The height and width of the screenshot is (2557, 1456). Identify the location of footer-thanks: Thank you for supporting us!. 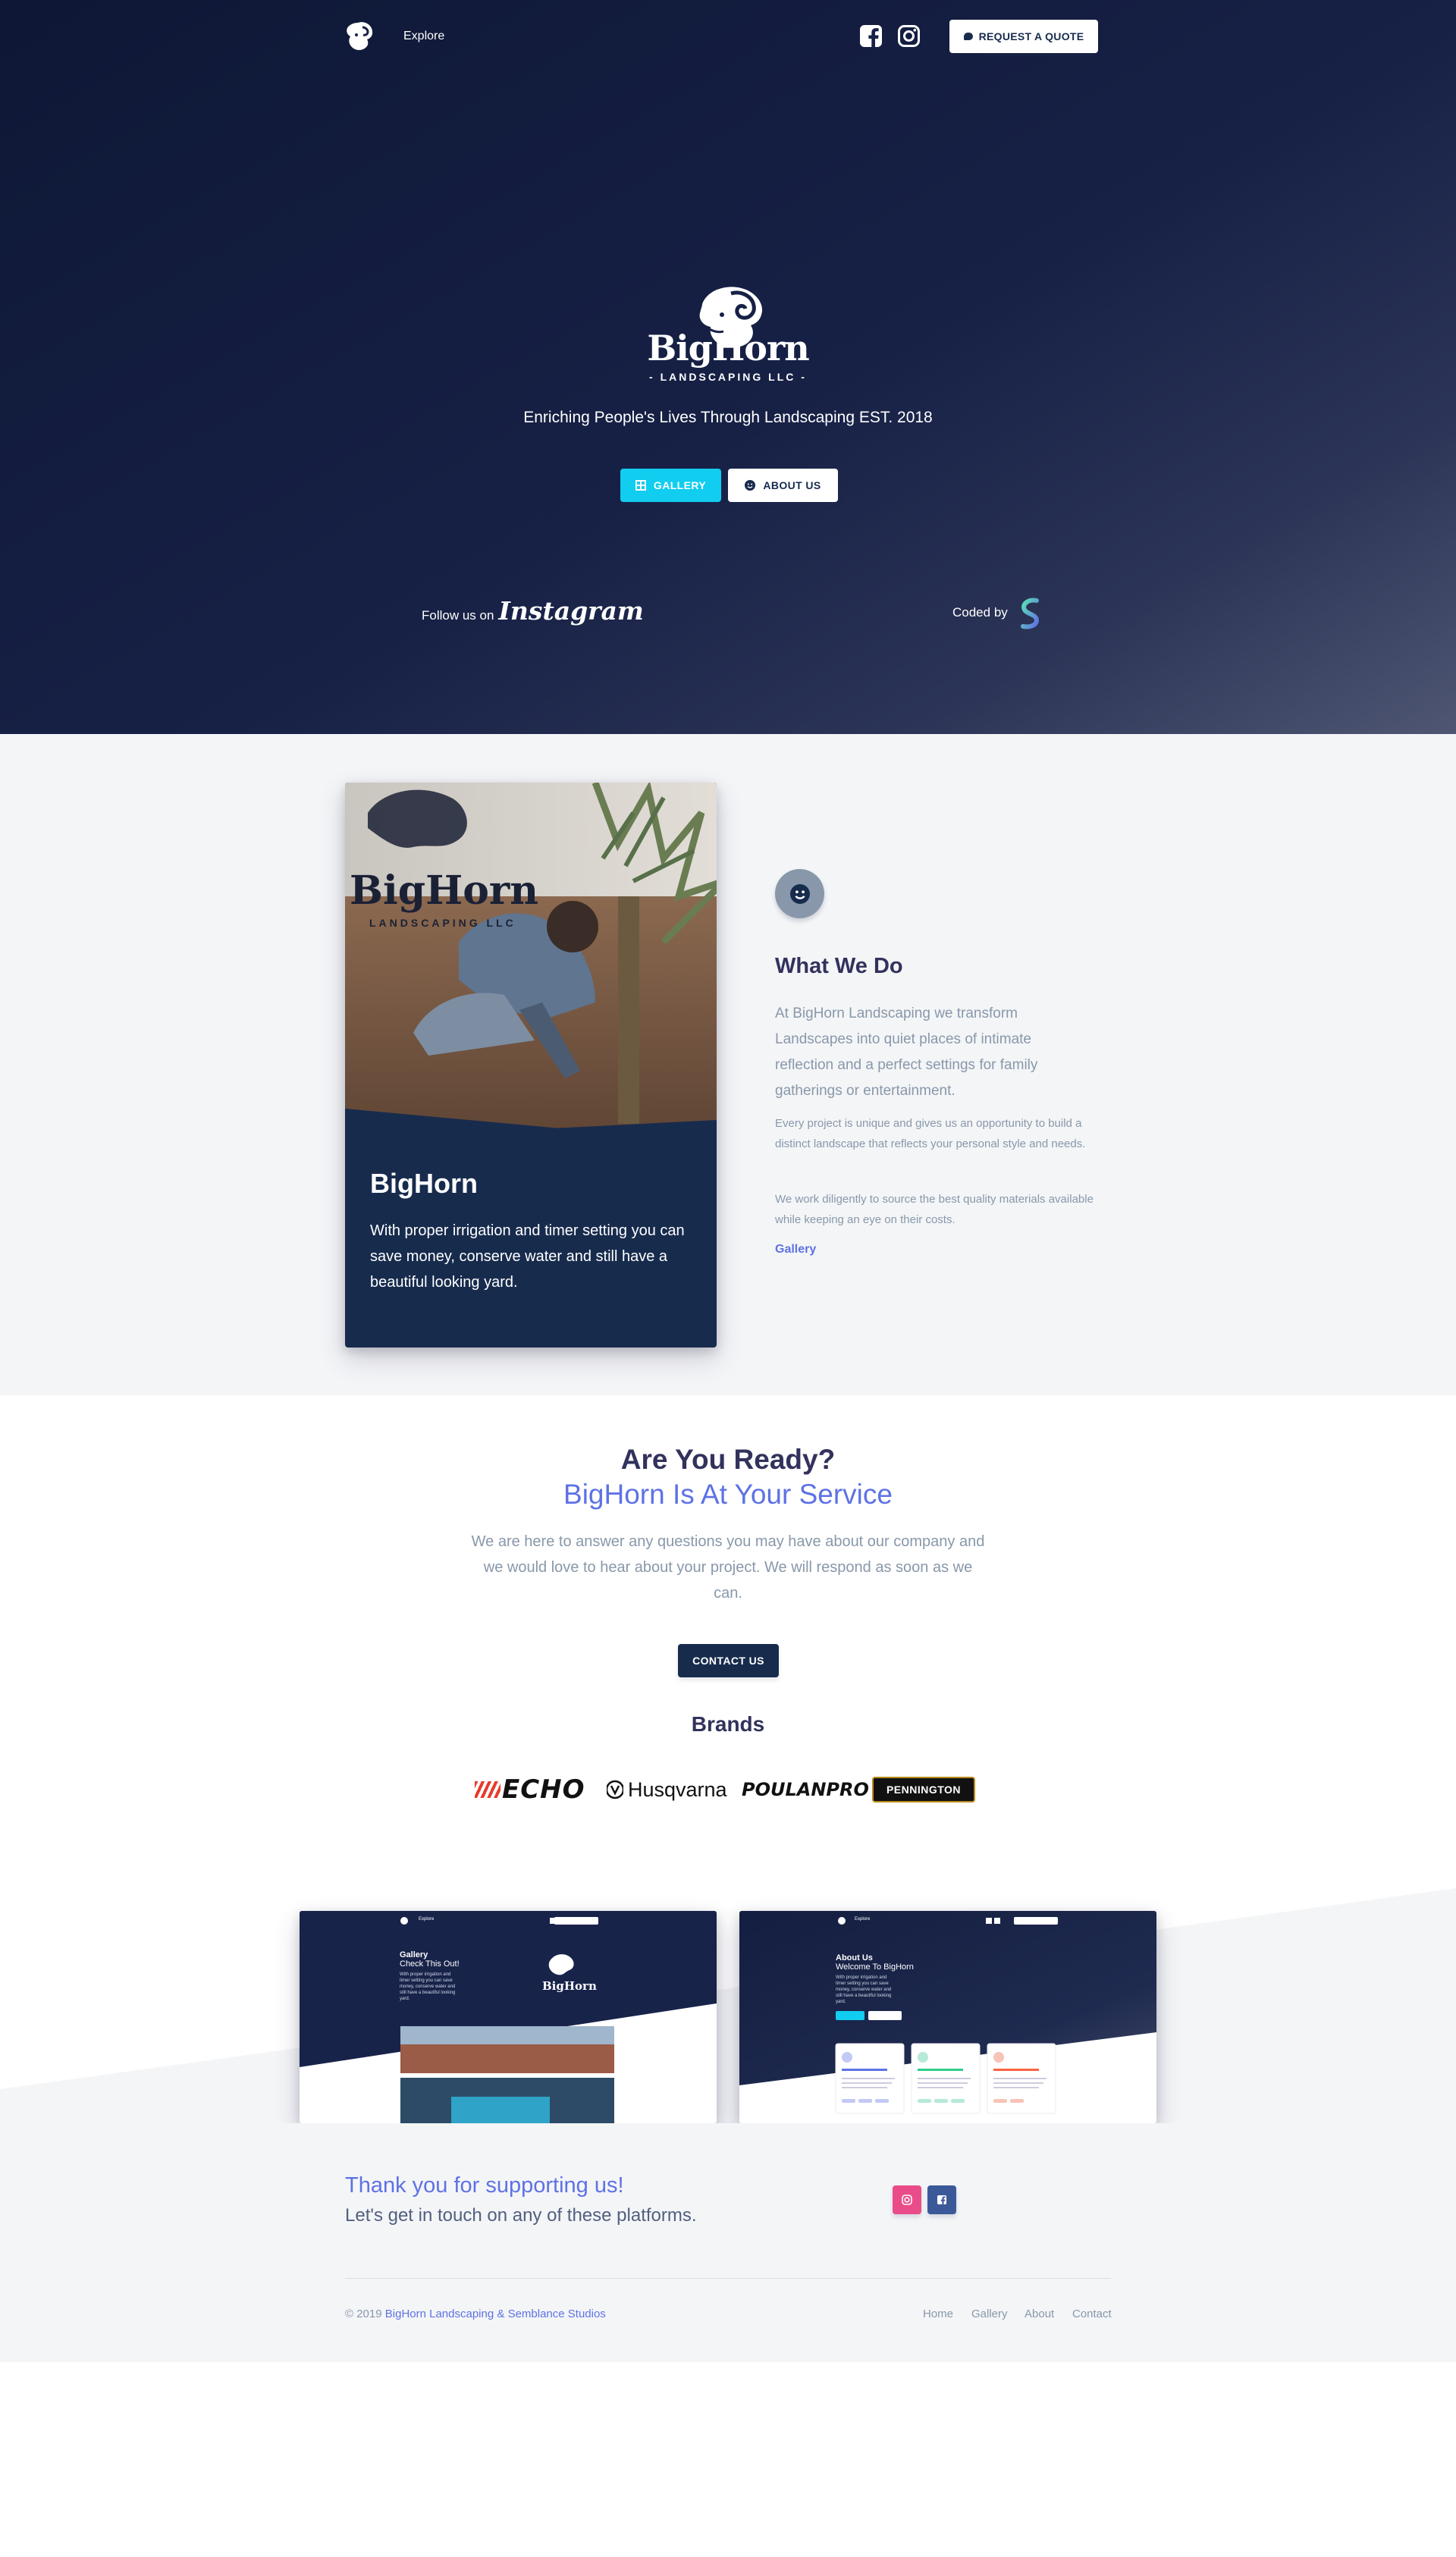
(484, 2185).